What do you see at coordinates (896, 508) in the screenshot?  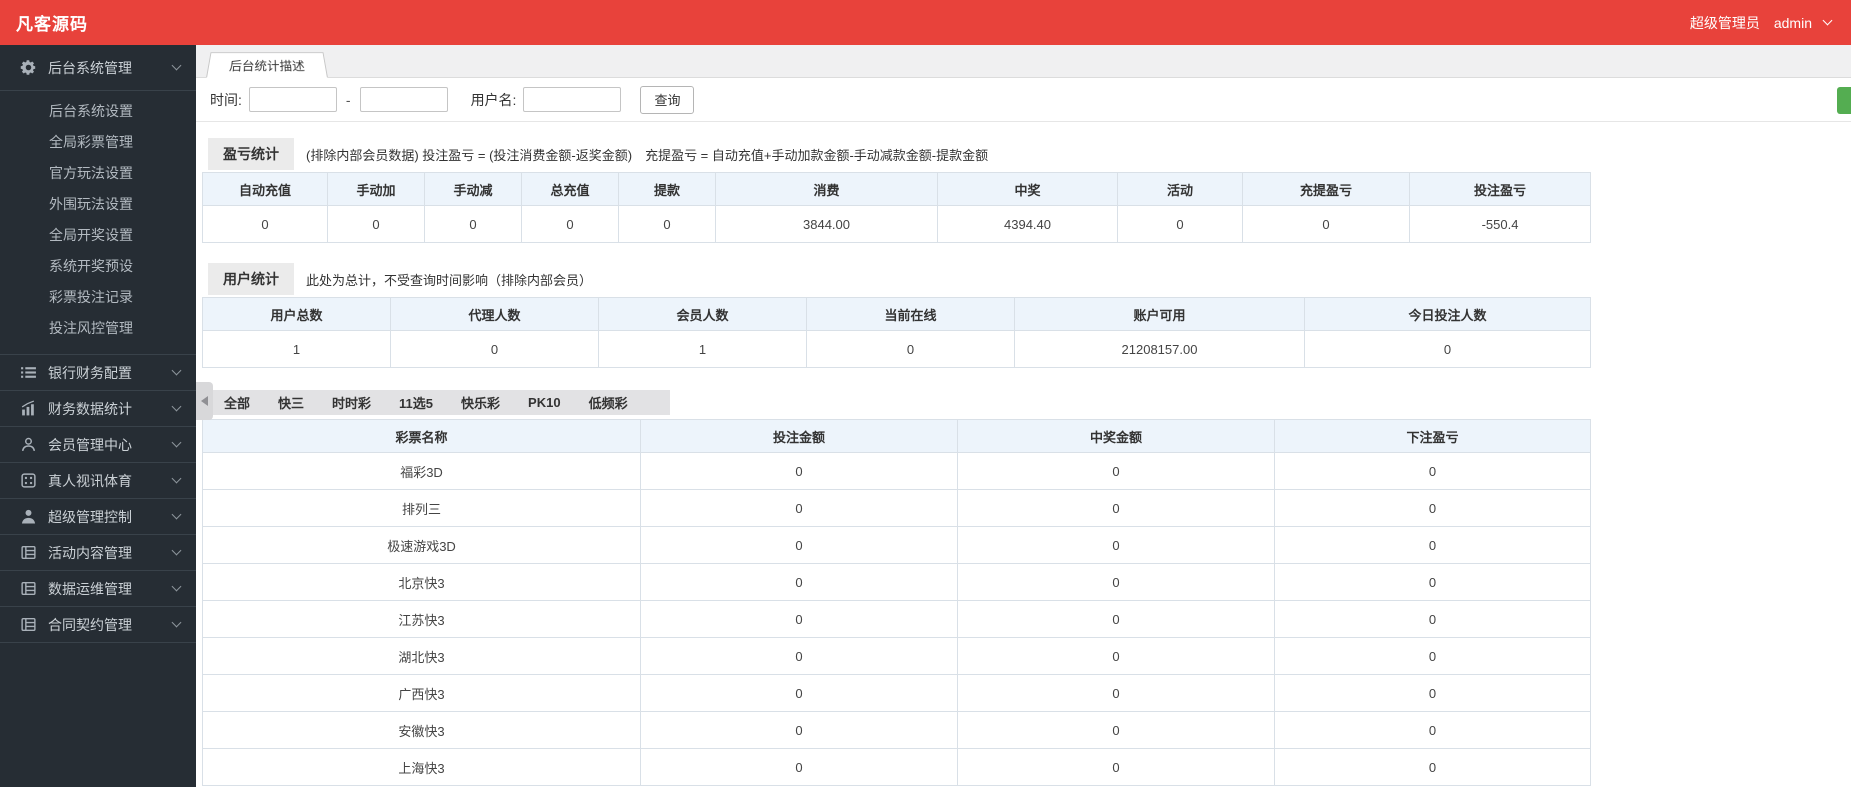 I see `table-row: 排列三 0 0 0` at bounding box center [896, 508].